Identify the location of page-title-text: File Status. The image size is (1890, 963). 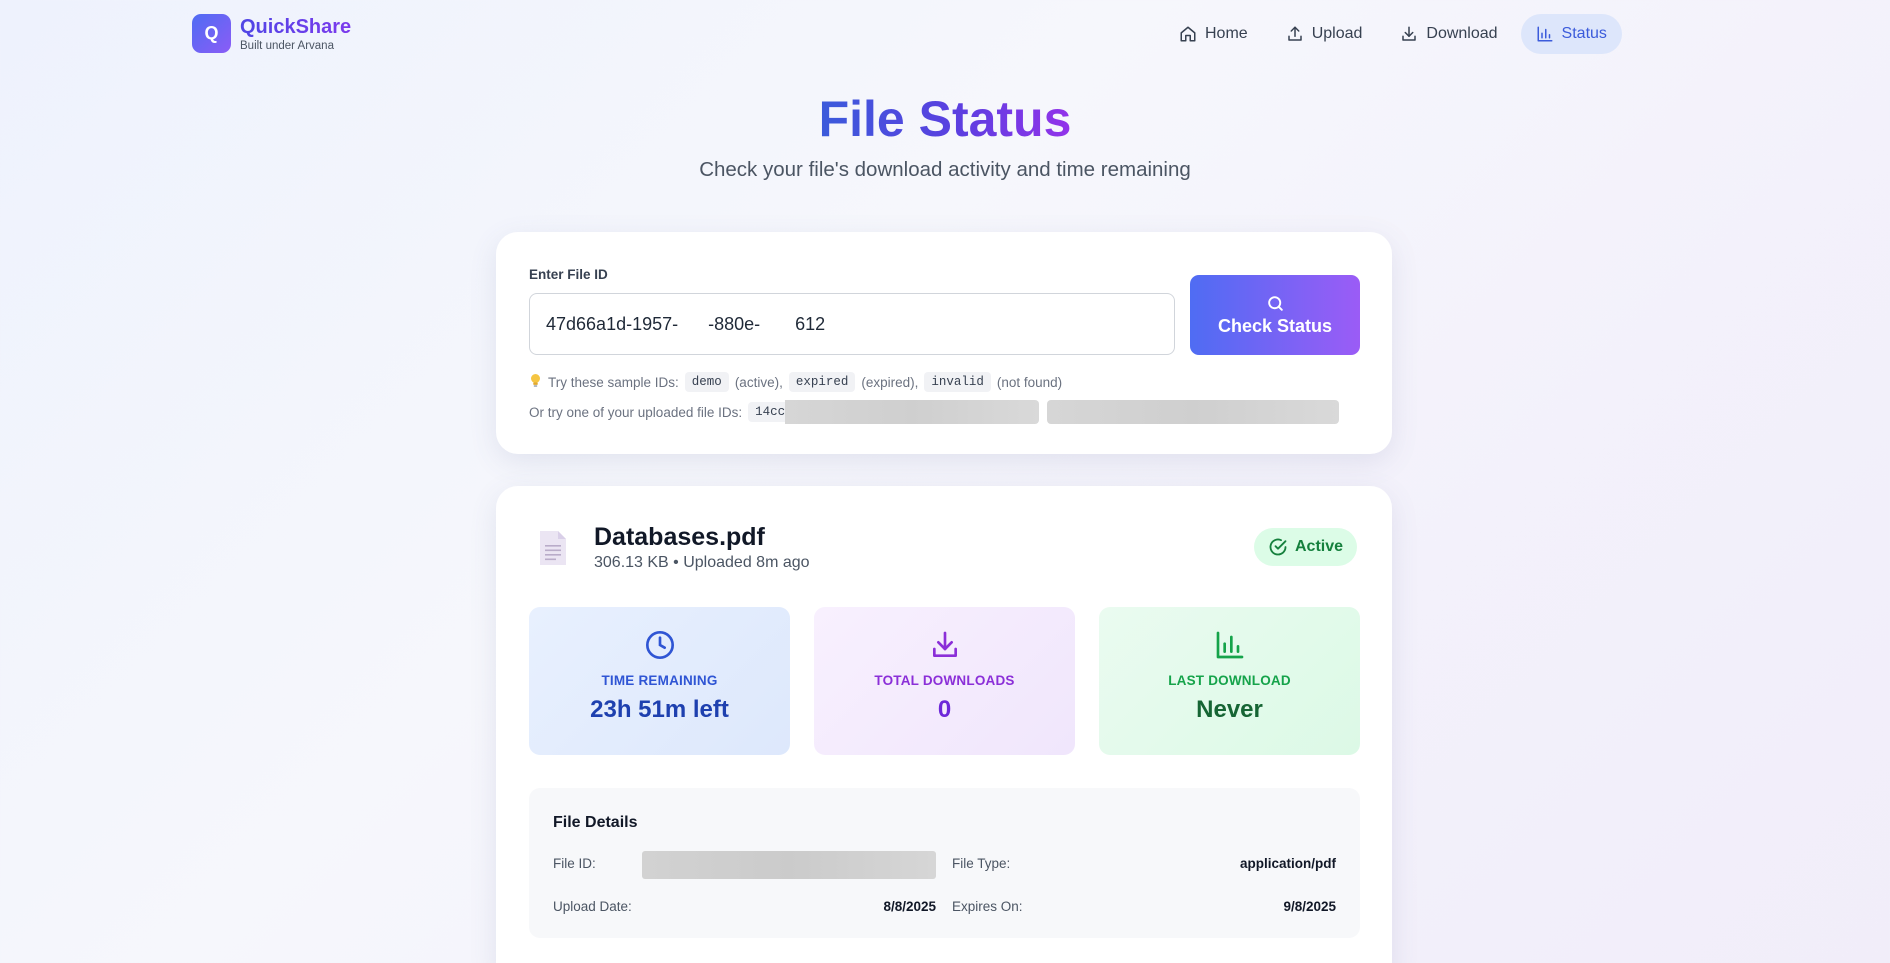
(945, 119).